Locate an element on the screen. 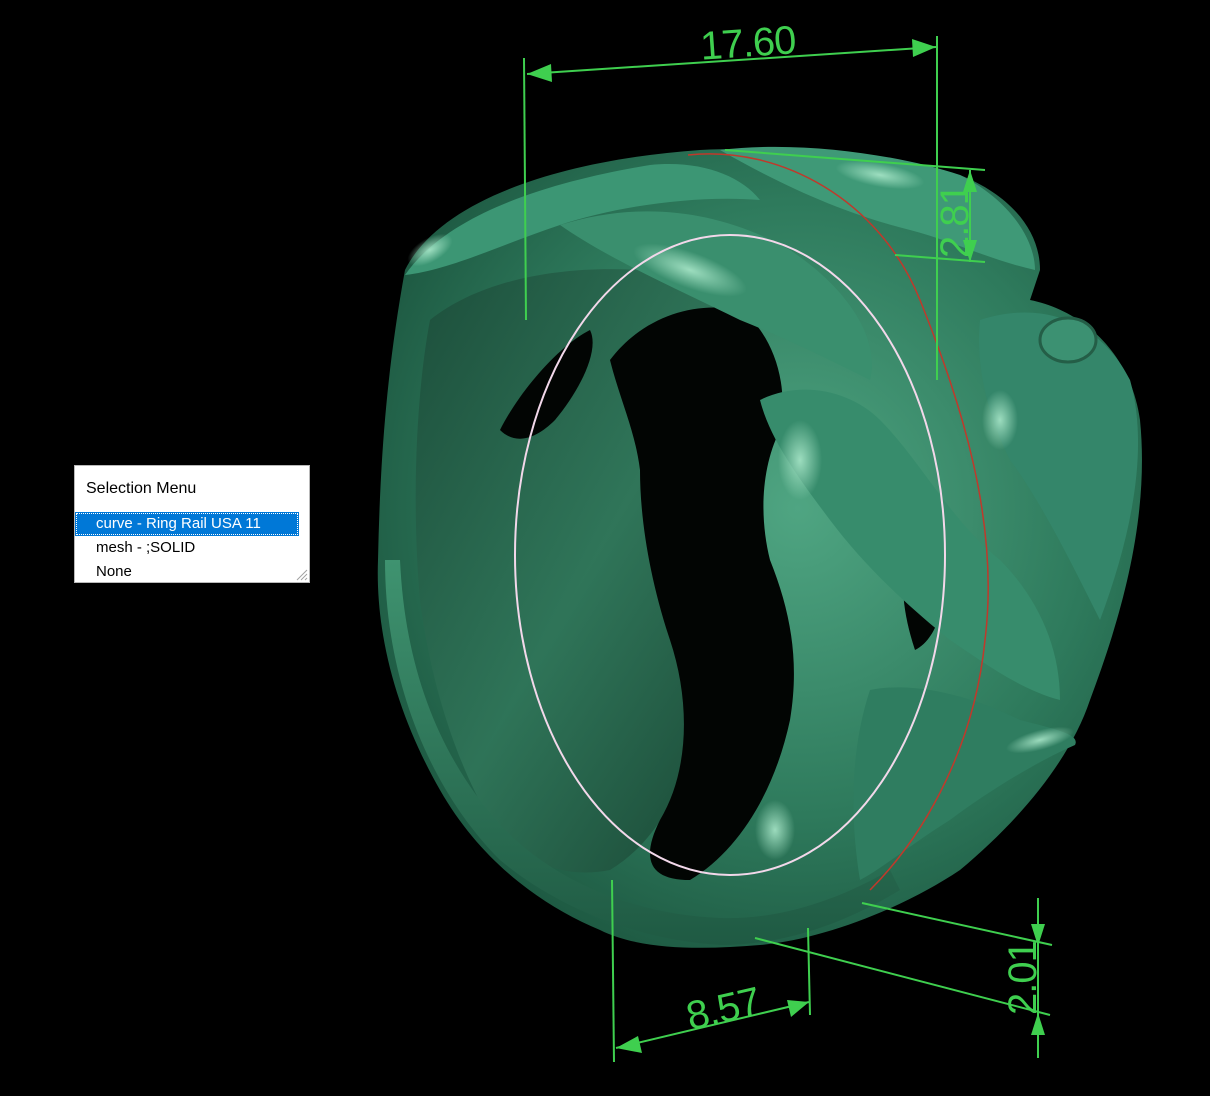 This screenshot has width=1210, height=1096. dimension-label-top-height: 2.81 is located at coordinates (955, 221).